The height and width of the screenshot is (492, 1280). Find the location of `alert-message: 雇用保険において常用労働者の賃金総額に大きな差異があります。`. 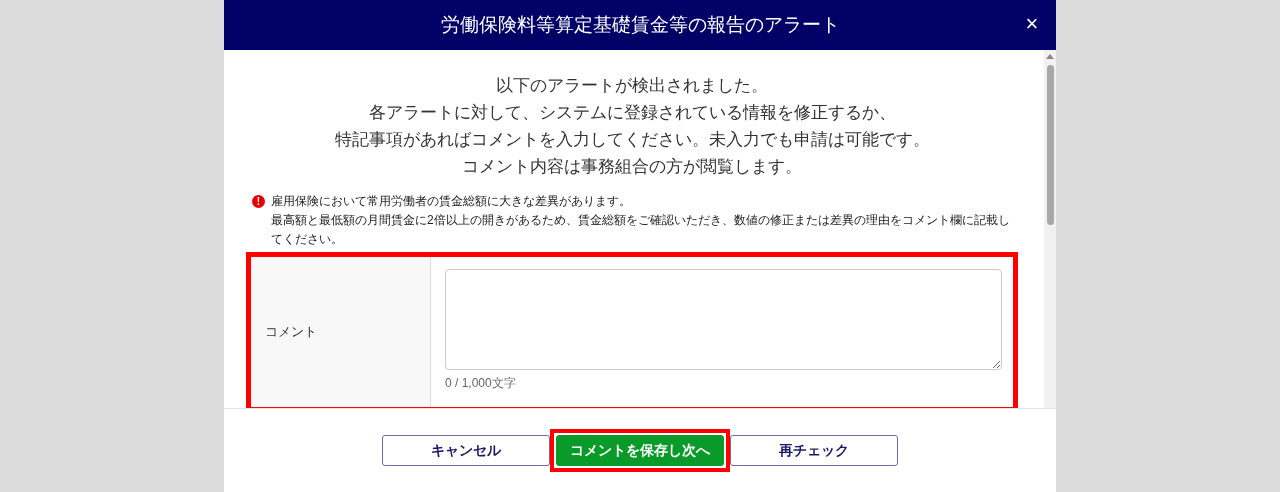

alert-message: 雇用保険において常用労働者の賃金総額に大きな差異があります。 is located at coordinates (451, 201).